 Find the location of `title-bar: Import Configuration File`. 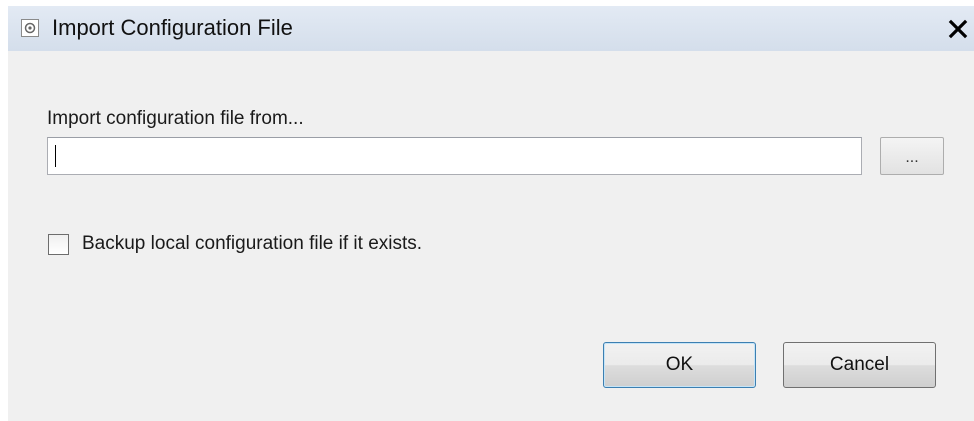

title-bar: Import Configuration File is located at coordinates (491, 28).